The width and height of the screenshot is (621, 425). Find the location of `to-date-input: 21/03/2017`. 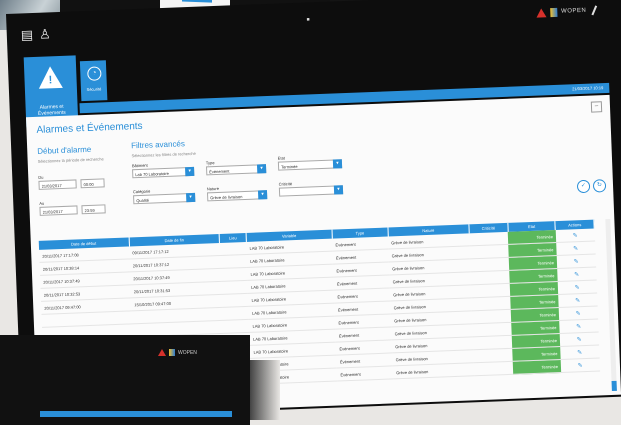

to-date-input: 21/03/2017 is located at coordinates (58, 210).